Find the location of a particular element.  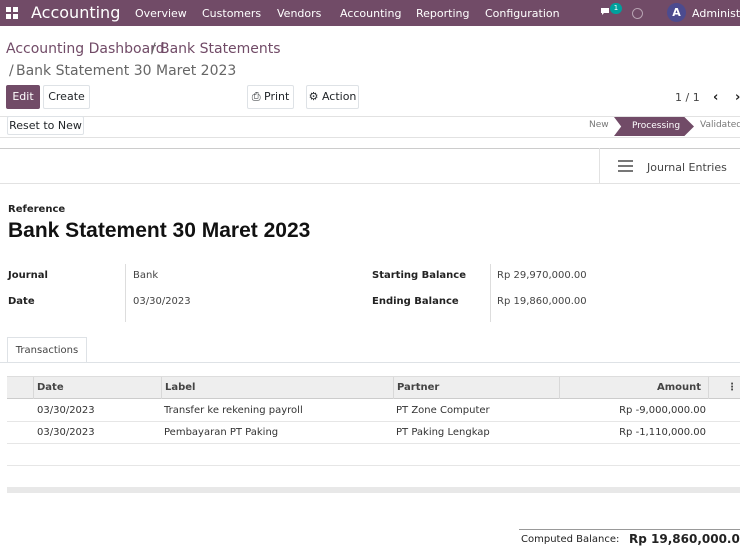

user-name: Administrator is located at coordinates (716, 13).